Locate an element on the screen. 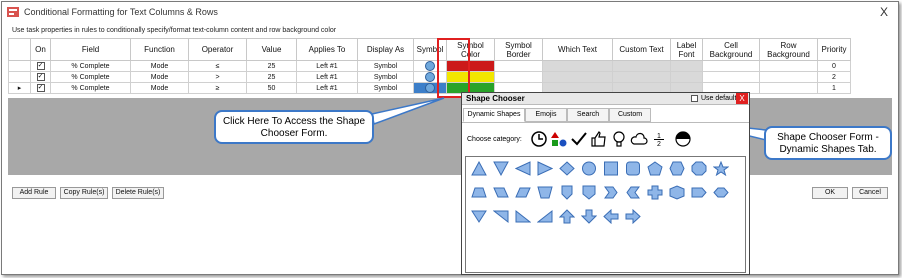 This screenshot has width=902, height=278. thumbs-up-icon is located at coordinates (599, 139).